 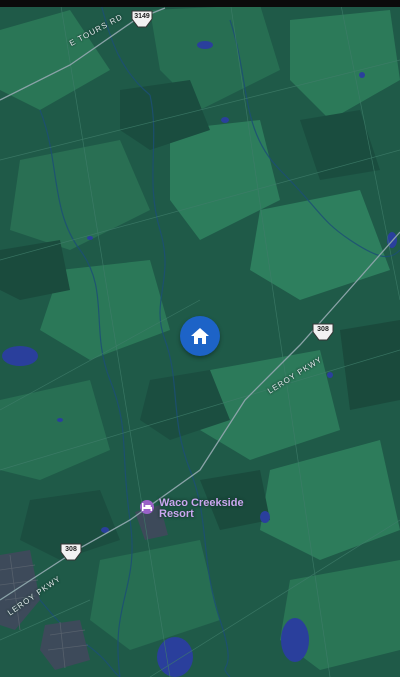 I want to click on highway-shield-3149: 3149, so click(x=142, y=19).